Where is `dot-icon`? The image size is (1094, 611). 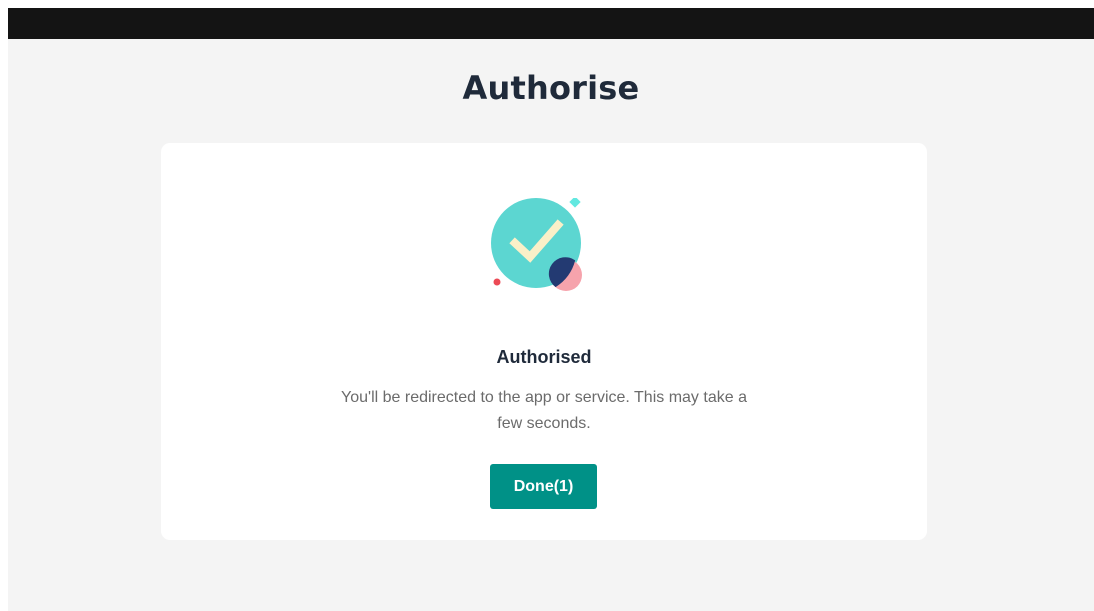
dot-icon is located at coordinates (497, 282).